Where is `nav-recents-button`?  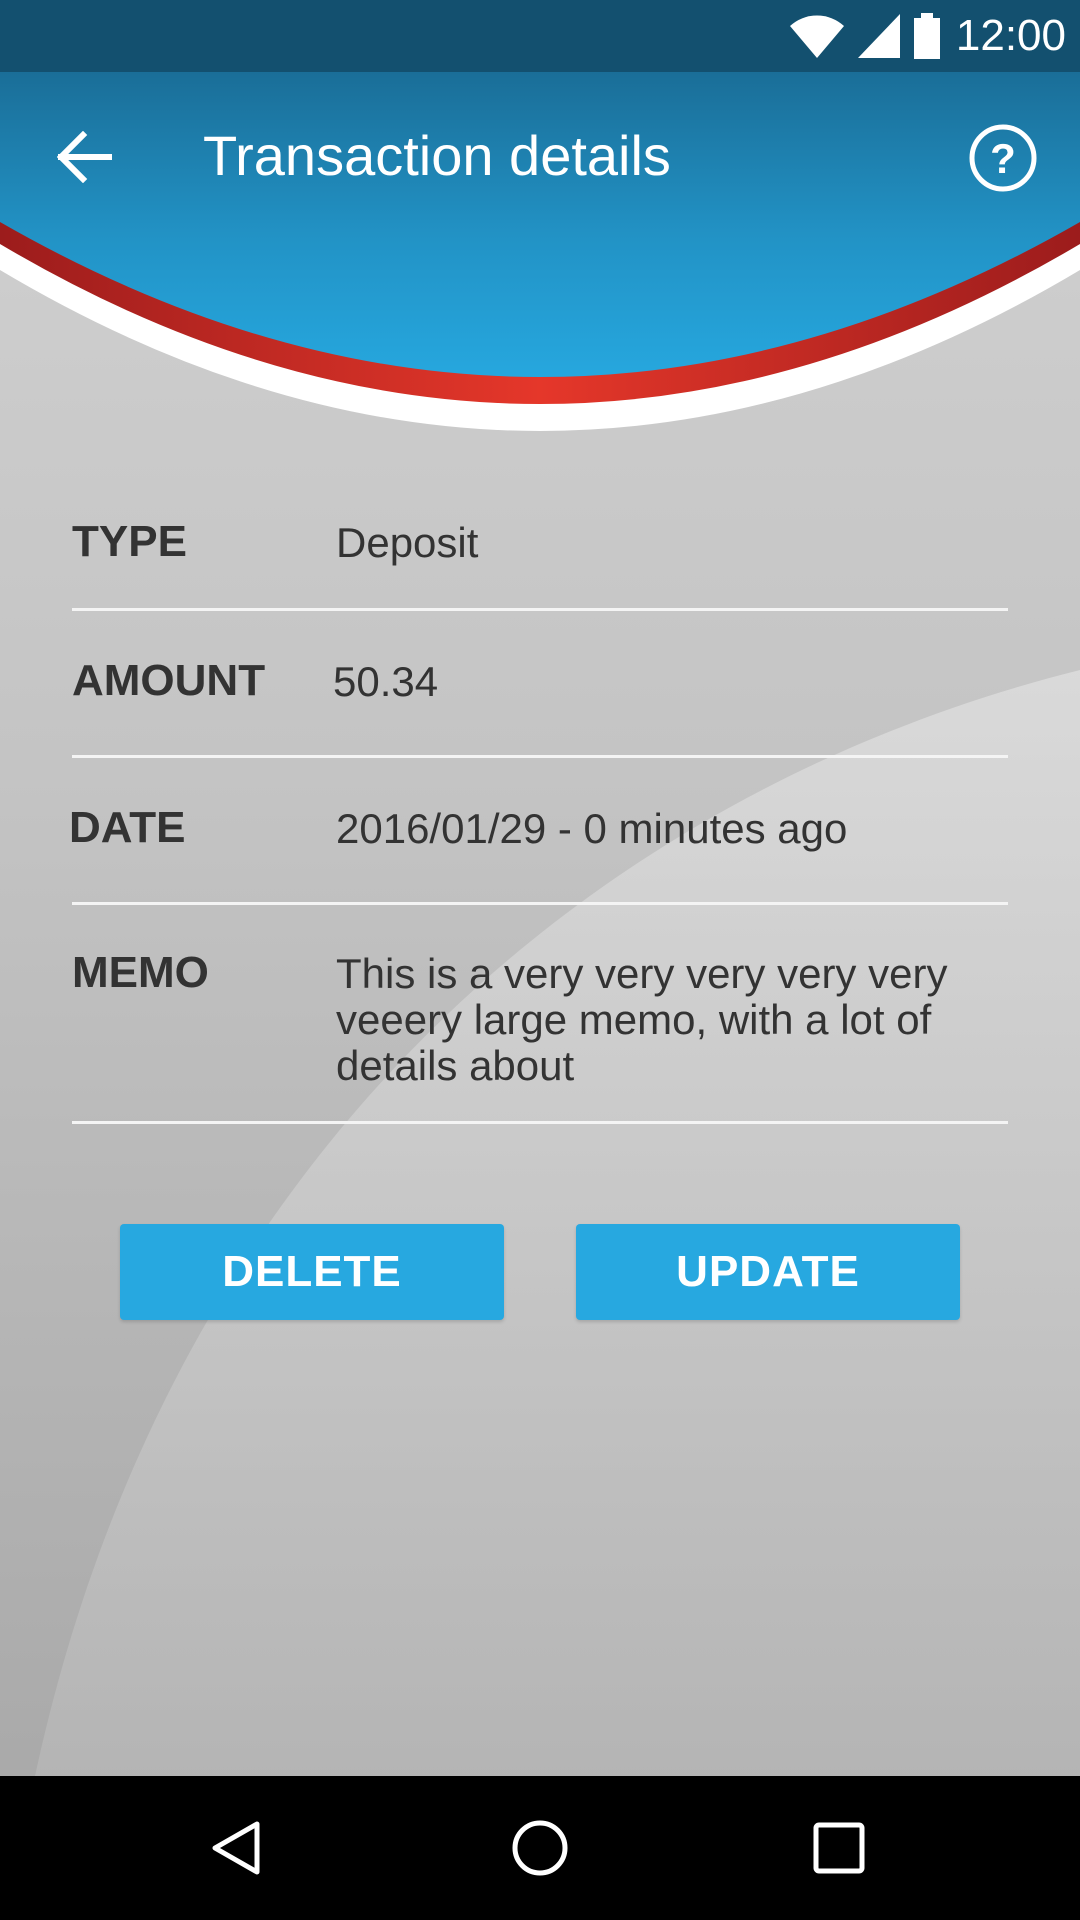
nav-recents-button is located at coordinates (839, 1848).